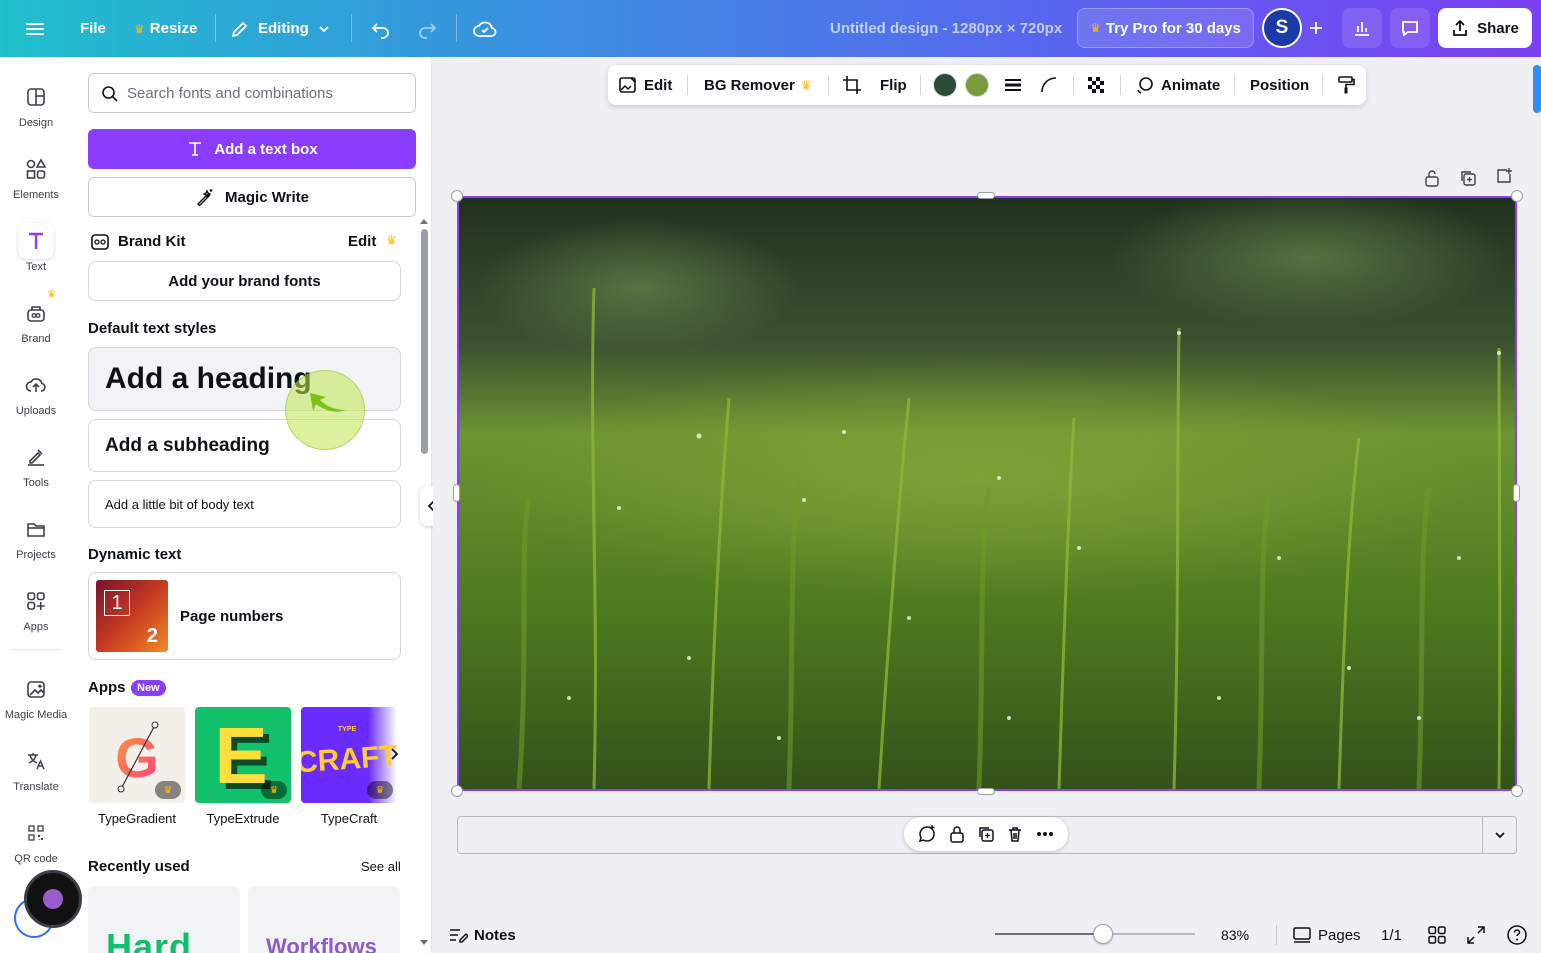 The width and height of the screenshot is (1541, 953). I want to click on page-numbers-card: 1 2 Page numbers, so click(244, 616).